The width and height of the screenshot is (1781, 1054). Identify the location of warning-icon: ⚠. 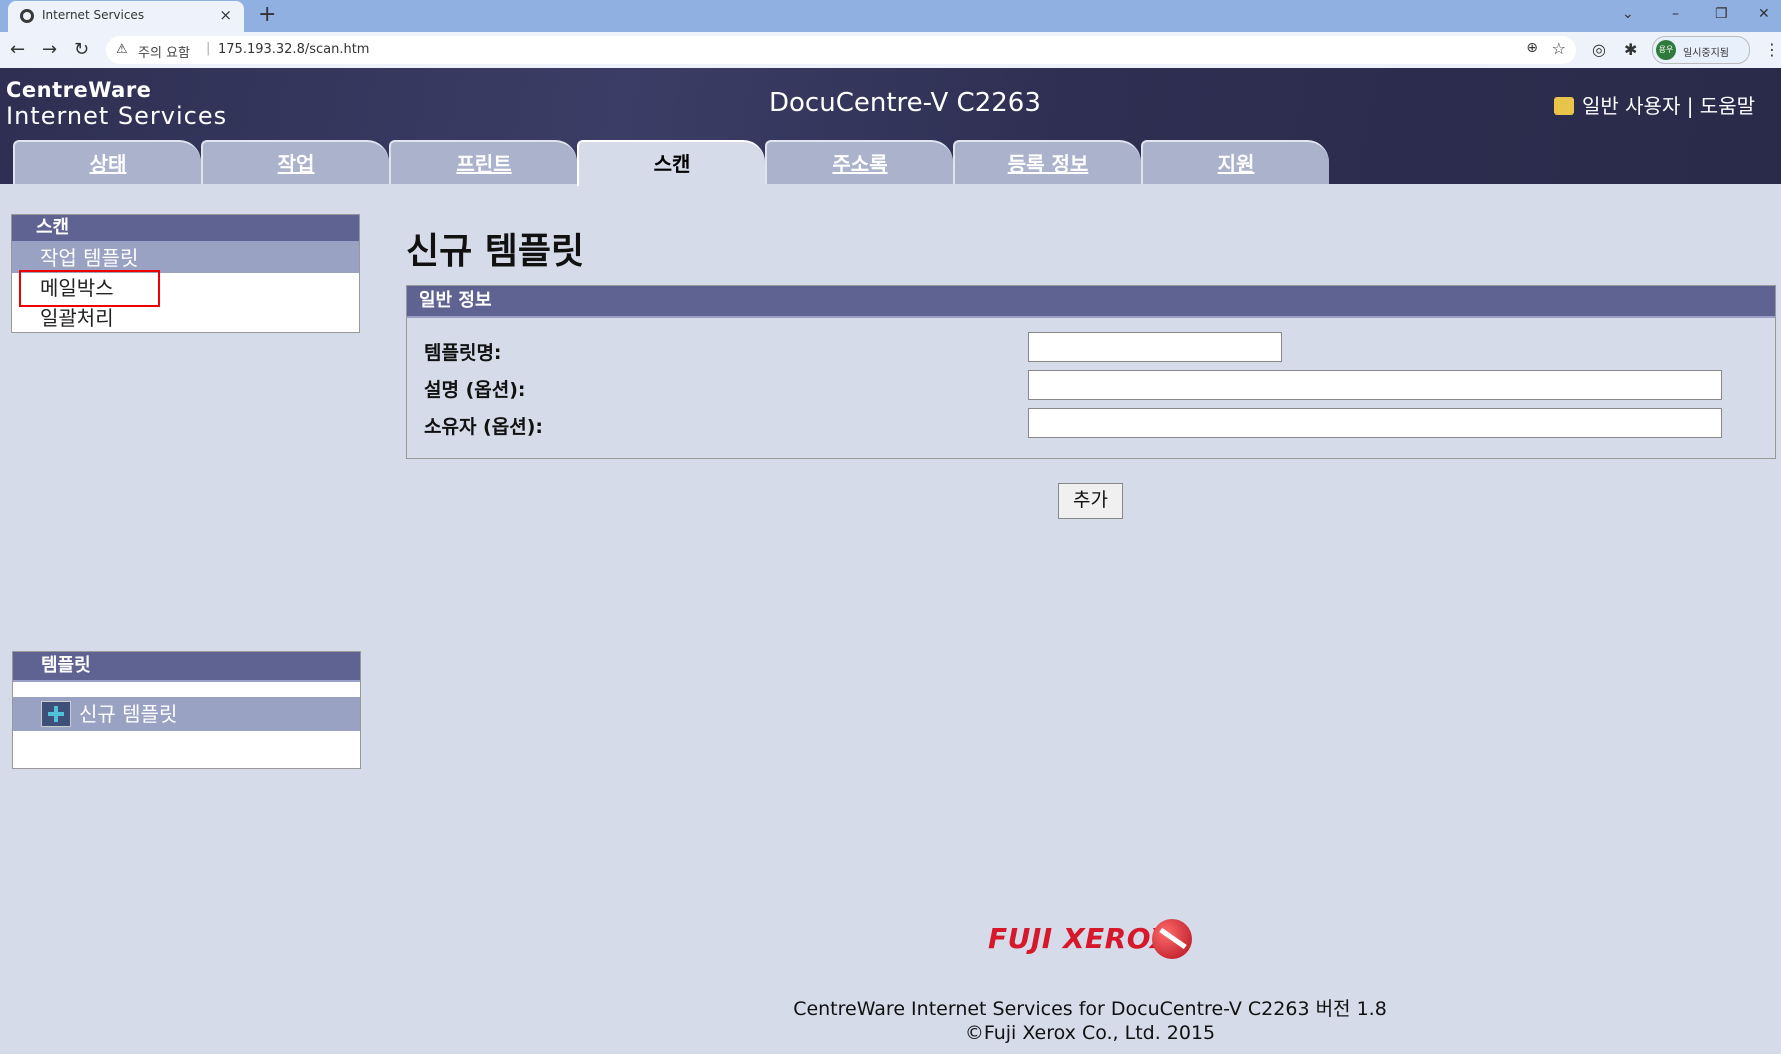
(122, 49).